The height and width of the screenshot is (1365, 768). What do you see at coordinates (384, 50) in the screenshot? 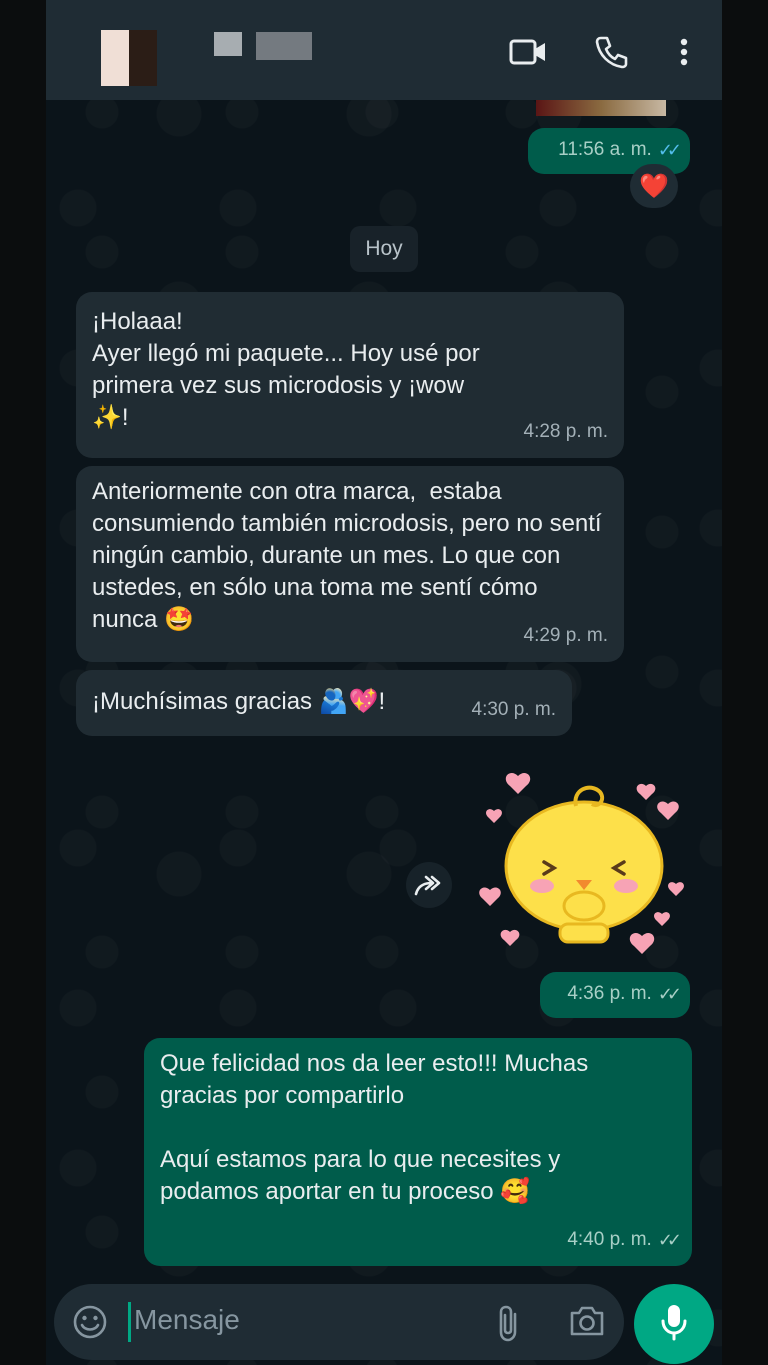
I see `chat-header` at bounding box center [384, 50].